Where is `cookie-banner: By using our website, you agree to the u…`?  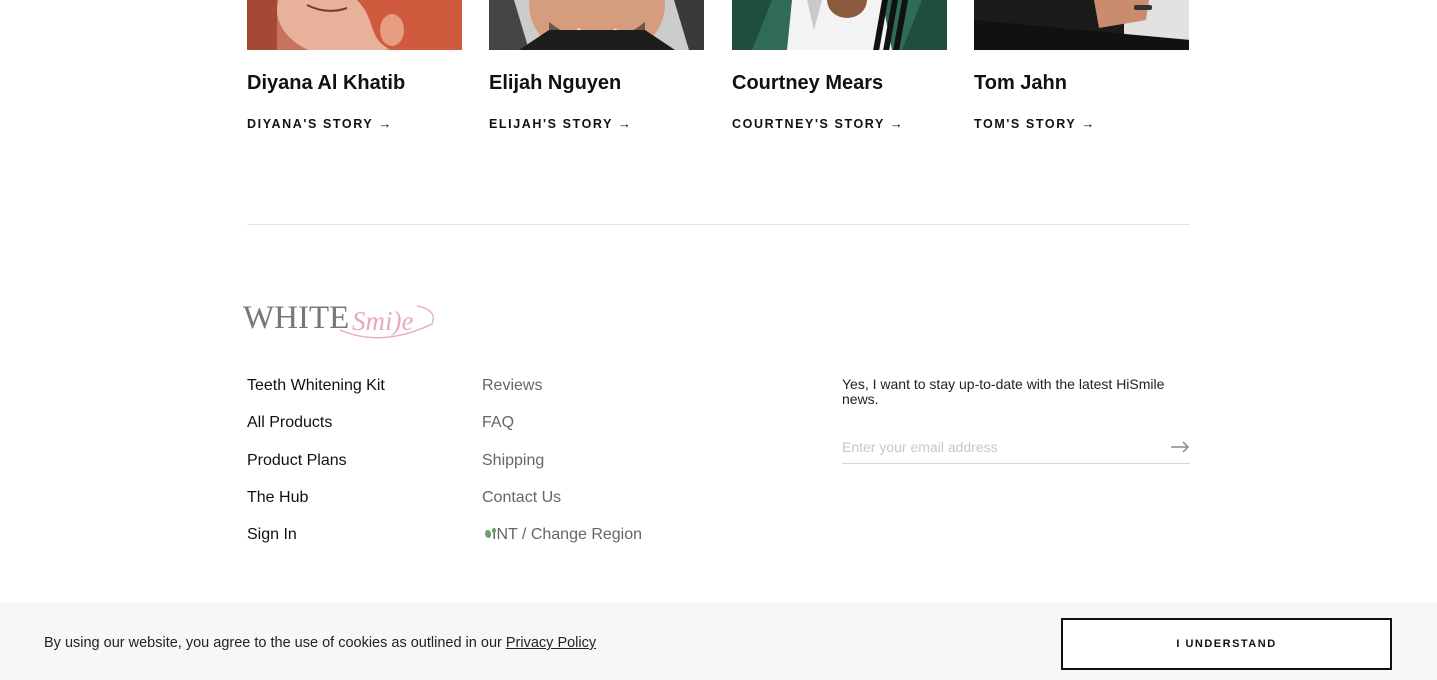 cookie-banner: By using our website, you agree to the u… is located at coordinates (718, 641).